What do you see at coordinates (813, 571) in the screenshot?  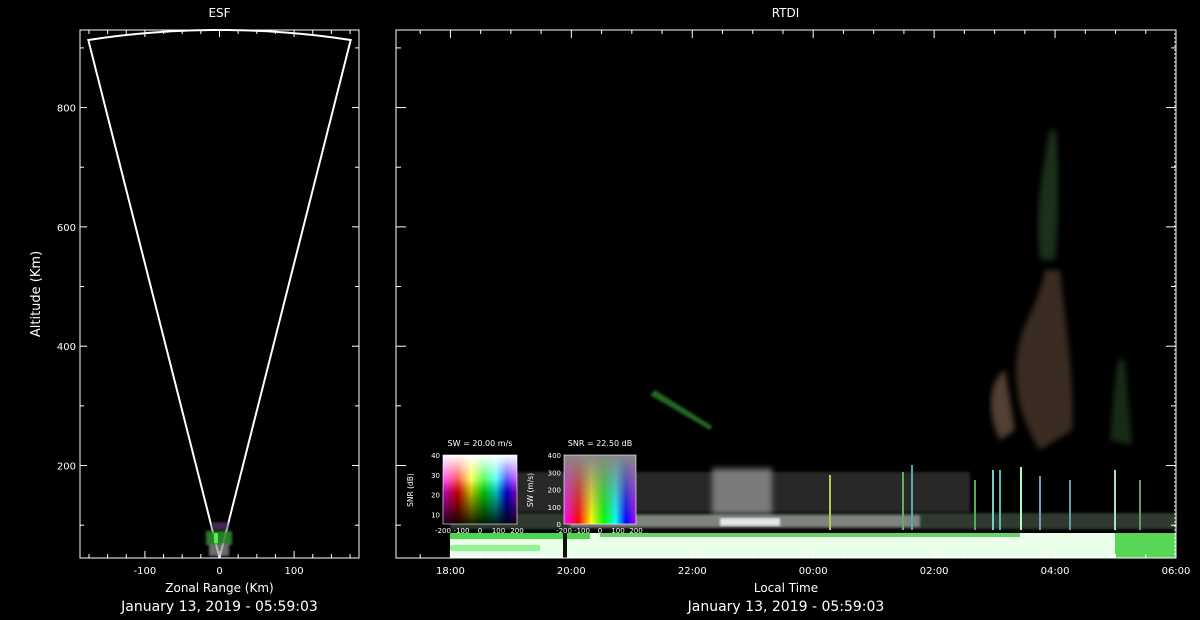 I see `rtdi-x-tick-label: 00:00` at bounding box center [813, 571].